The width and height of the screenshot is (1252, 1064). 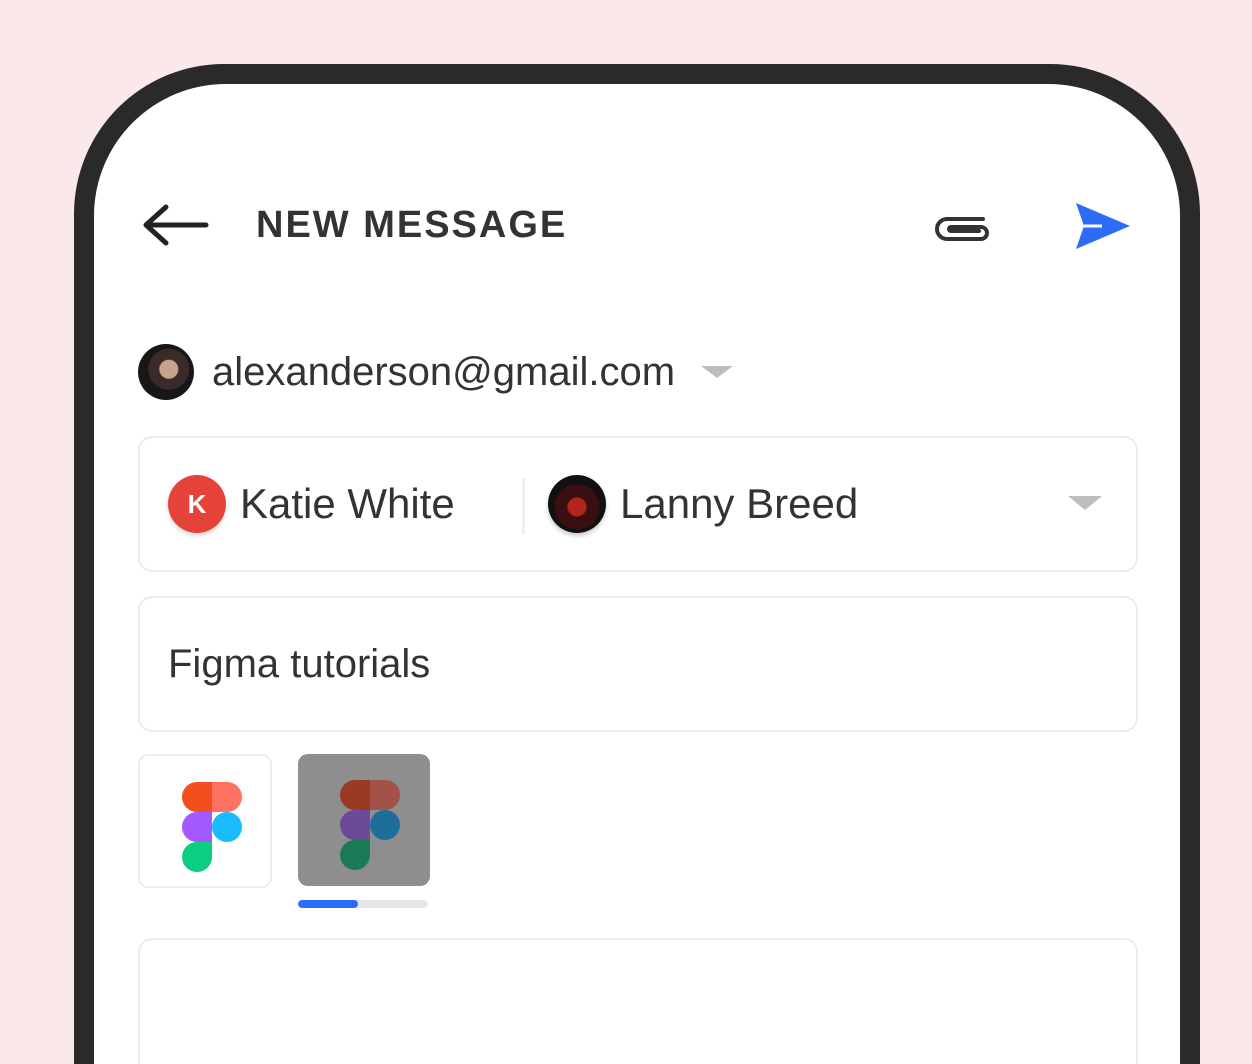 What do you see at coordinates (412, 225) in the screenshot?
I see `page-title: NEW MESSAGE` at bounding box center [412, 225].